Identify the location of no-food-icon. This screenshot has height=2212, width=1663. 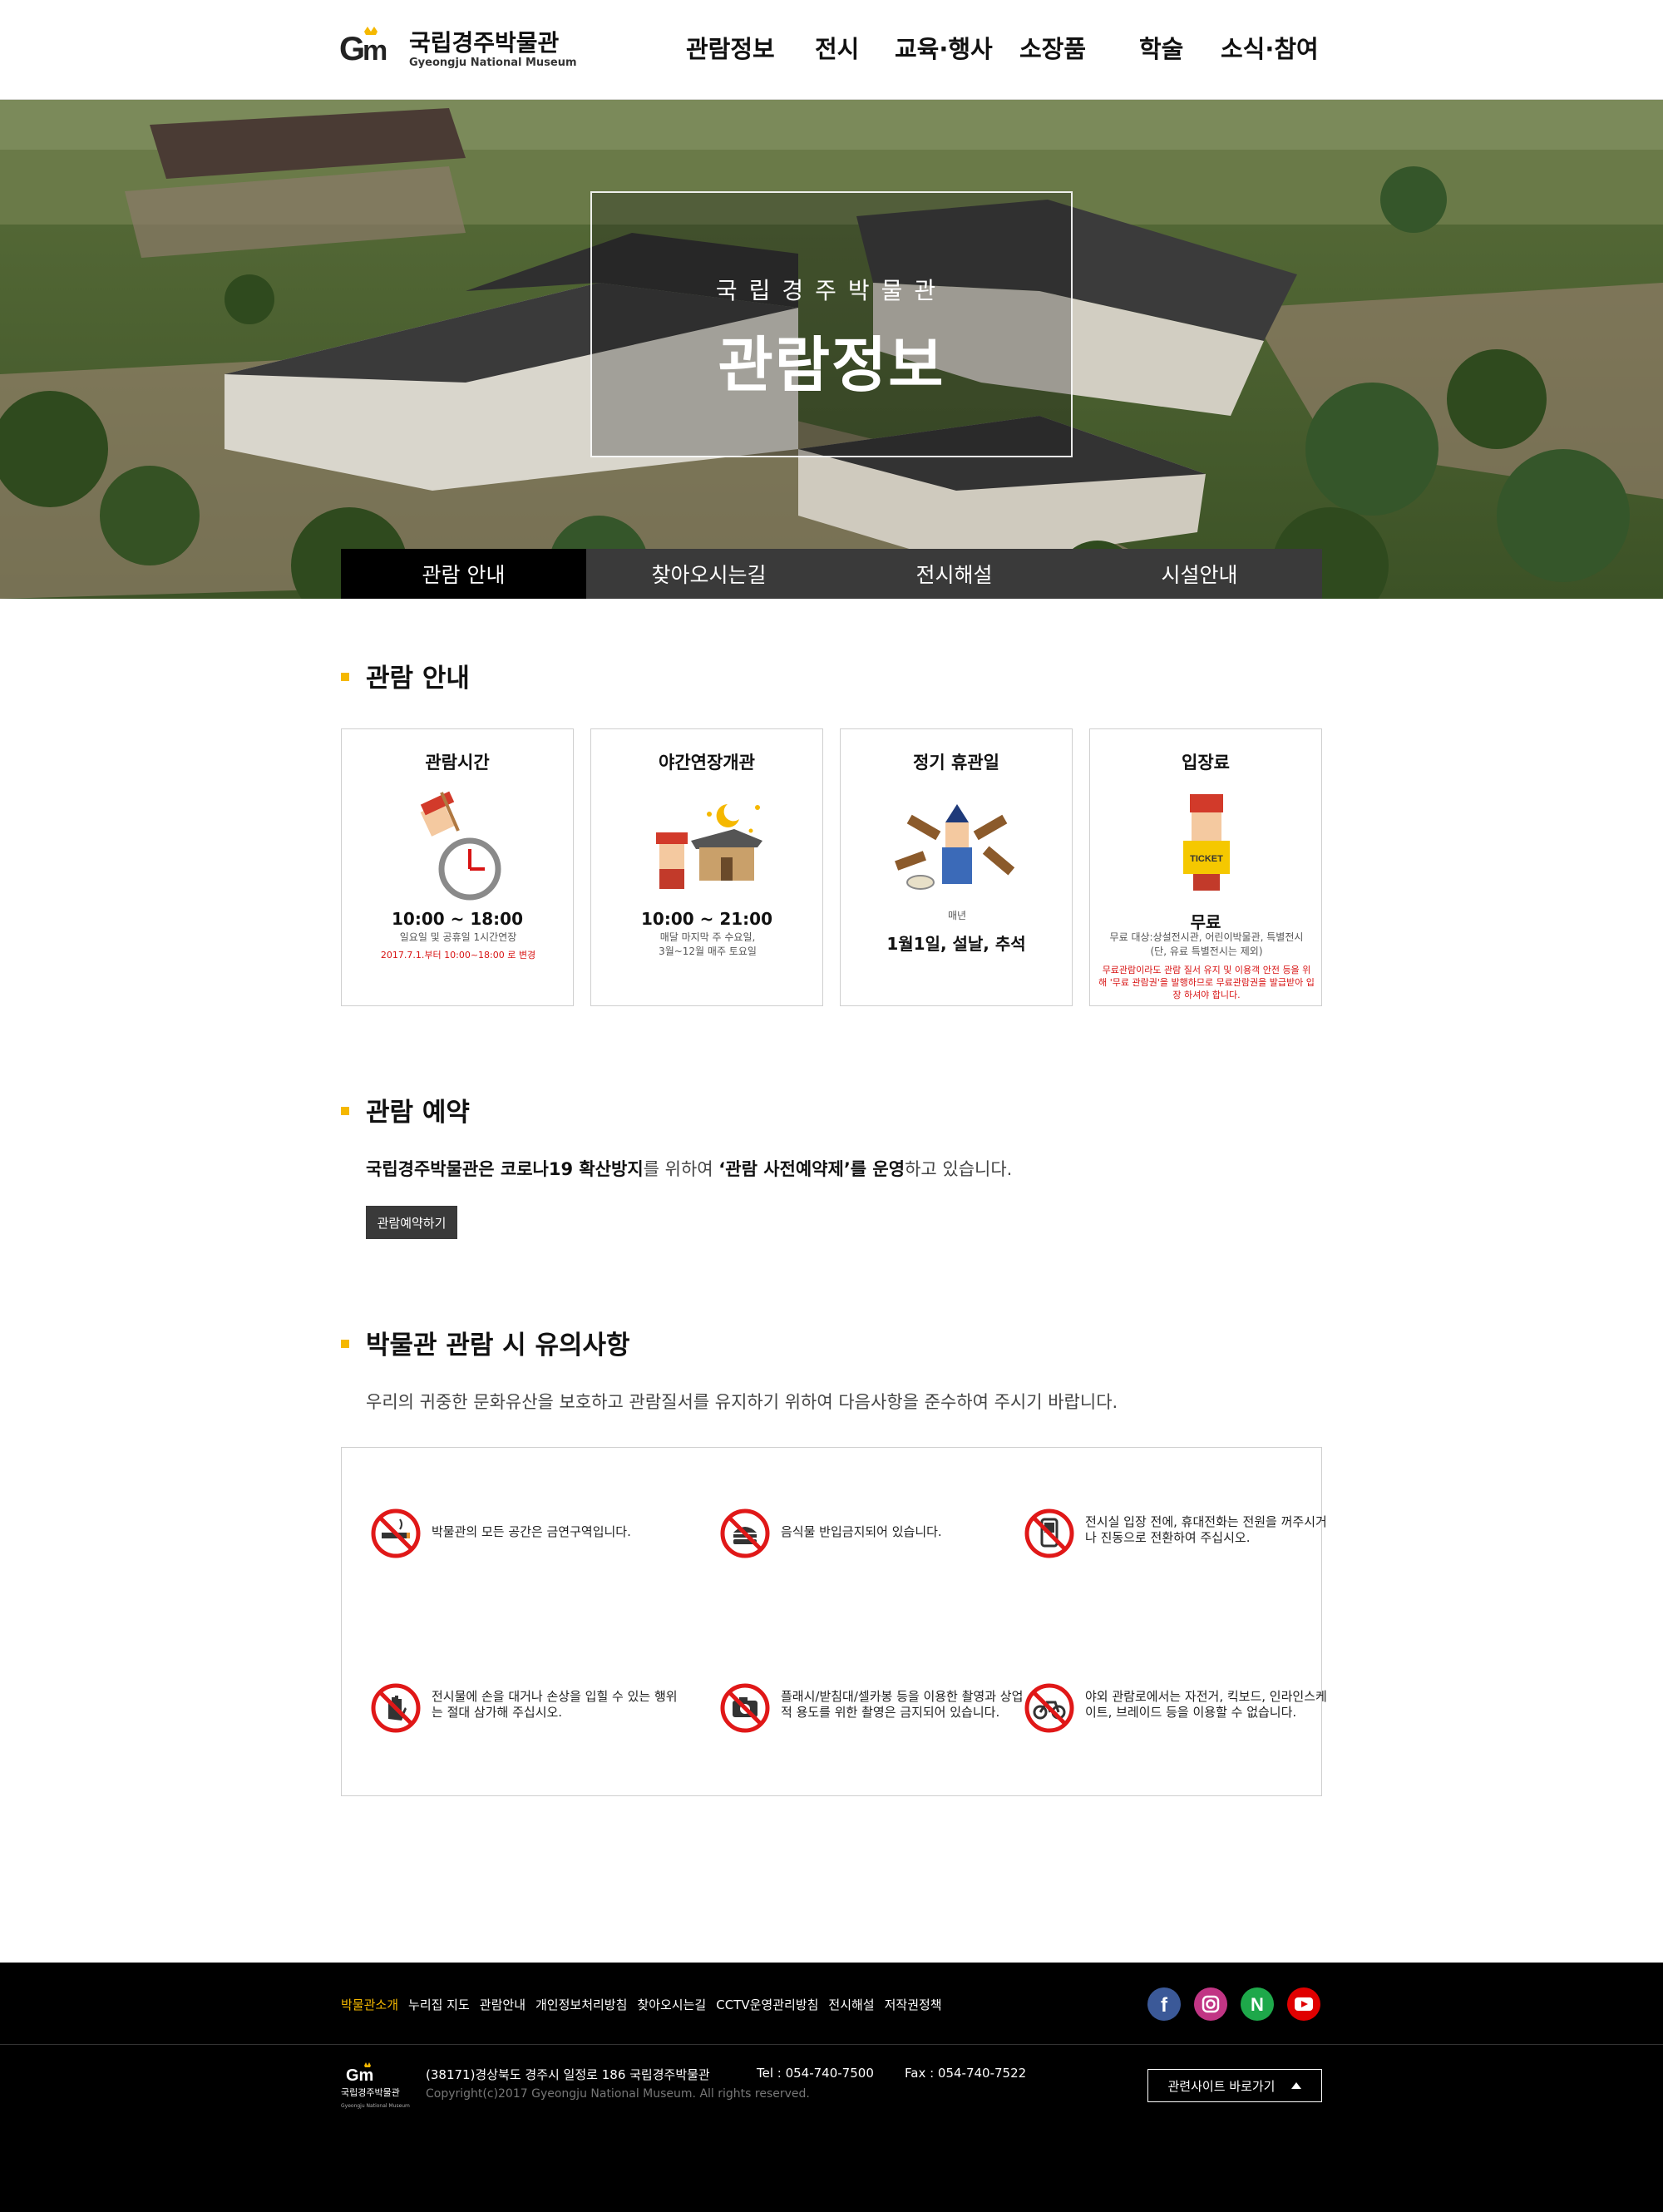
(745, 1533).